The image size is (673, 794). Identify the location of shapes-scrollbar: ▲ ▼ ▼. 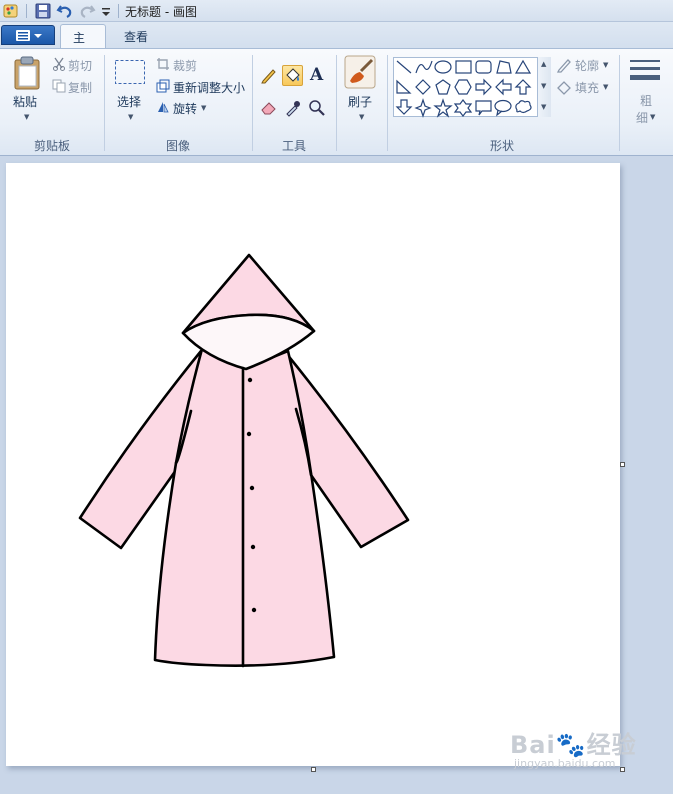
(544, 87).